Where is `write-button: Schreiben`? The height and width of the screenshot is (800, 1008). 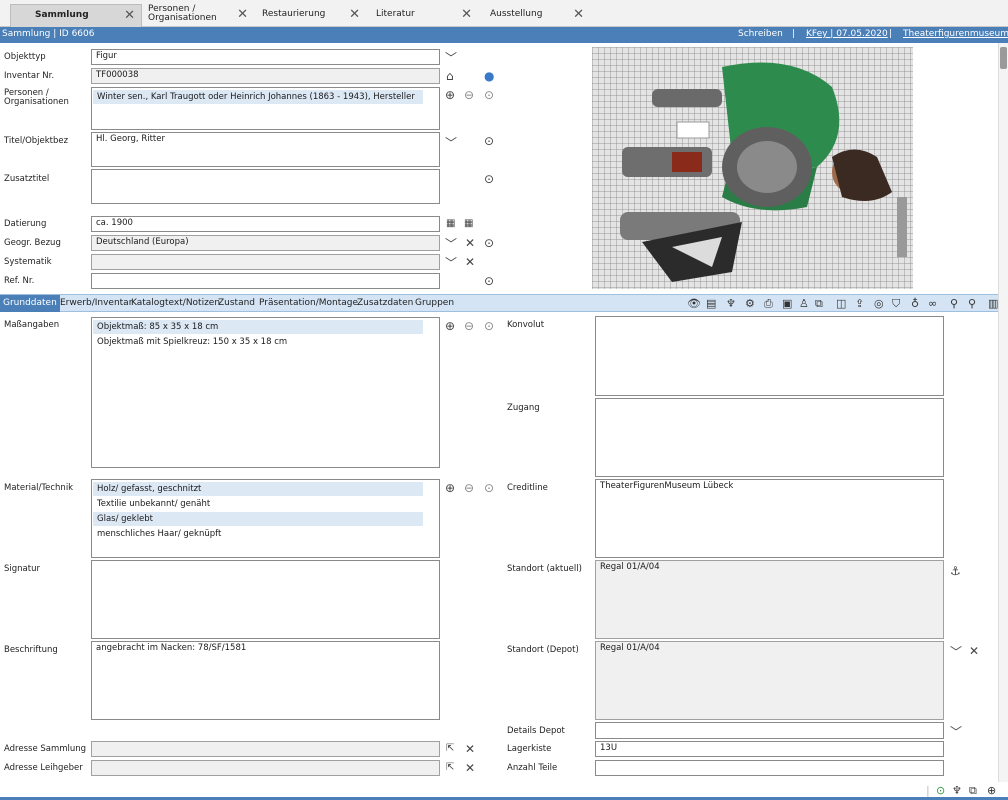
write-button: Schreiben is located at coordinates (760, 34).